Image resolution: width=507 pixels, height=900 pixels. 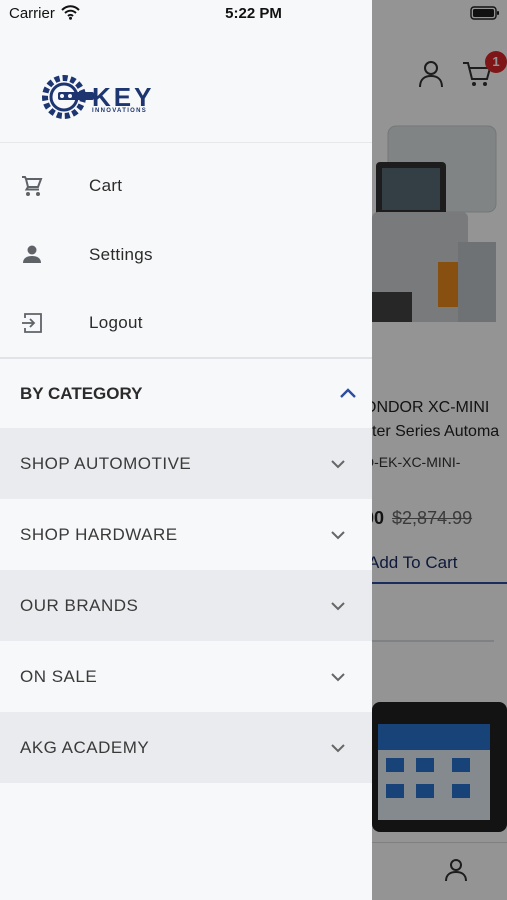 What do you see at coordinates (186, 747) in the screenshot?
I see `category-item-akg-academy: AKG ACADEMY` at bounding box center [186, 747].